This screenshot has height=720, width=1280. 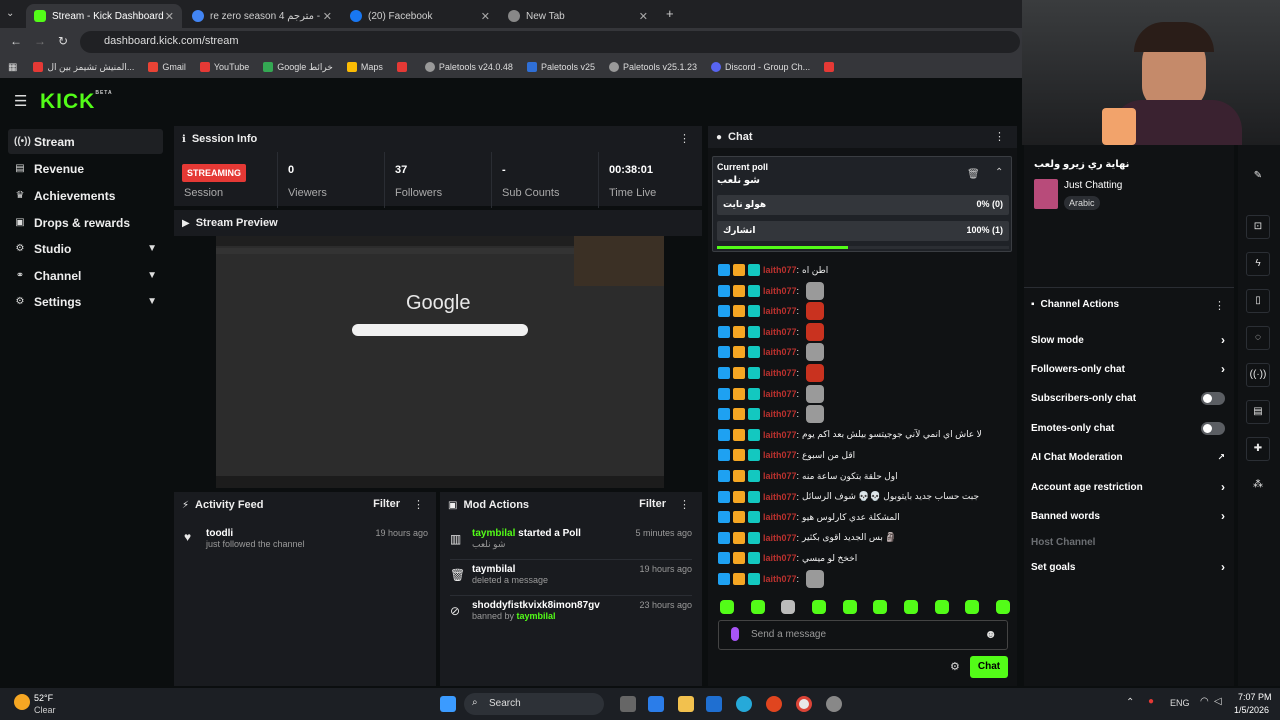 I want to click on ai-moderation-row: AI Chat Moderation ↗, so click(x=1131, y=457).